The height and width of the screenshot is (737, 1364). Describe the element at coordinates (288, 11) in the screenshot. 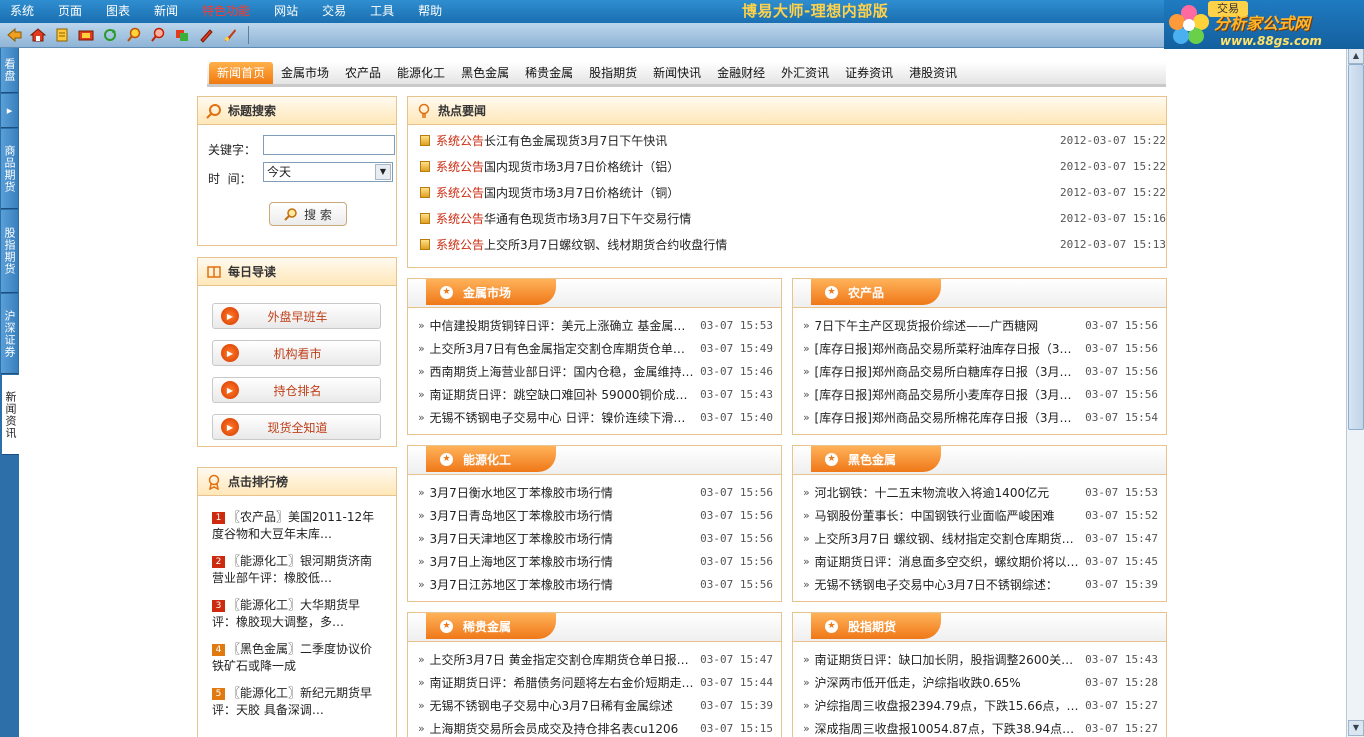

I see `menu-item: 网站` at that location.